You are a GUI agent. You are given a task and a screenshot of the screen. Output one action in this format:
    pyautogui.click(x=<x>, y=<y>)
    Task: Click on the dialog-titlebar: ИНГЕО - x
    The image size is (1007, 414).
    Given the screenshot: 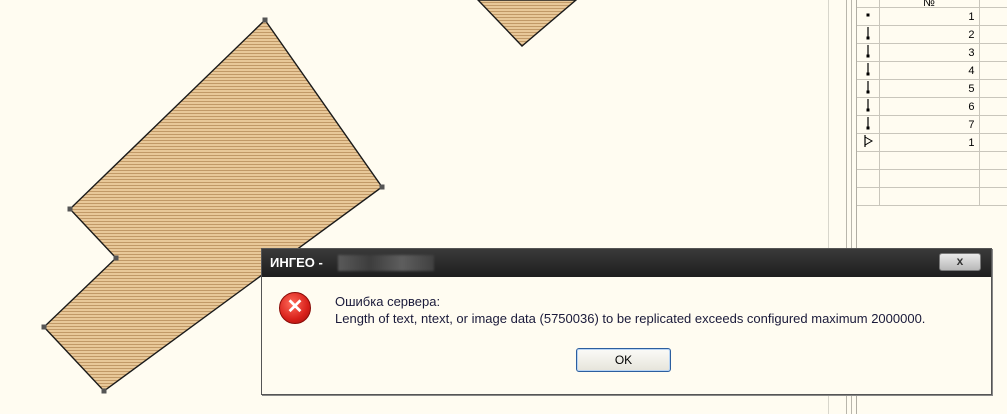 What is the action you would take?
    pyautogui.click(x=626, y=263)
    